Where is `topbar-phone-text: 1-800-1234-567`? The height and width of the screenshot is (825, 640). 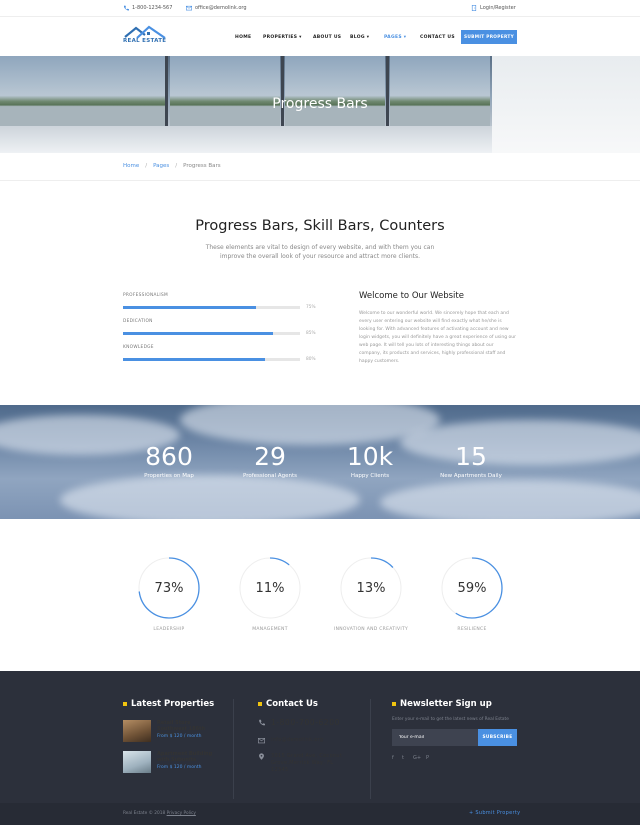 topbar-phone-text: 1-800-1234-567 is located at coordinates (152, 8).